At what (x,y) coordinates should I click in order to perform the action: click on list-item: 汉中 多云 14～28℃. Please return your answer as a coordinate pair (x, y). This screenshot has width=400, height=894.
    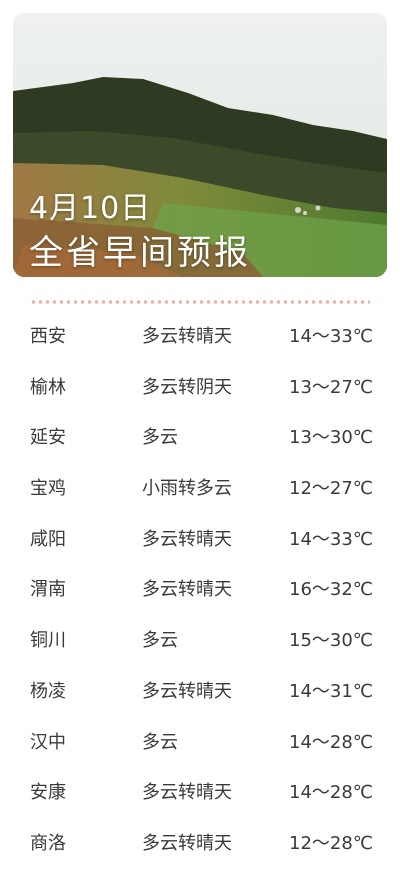
    Looking at the image, I should click on (200, 739).